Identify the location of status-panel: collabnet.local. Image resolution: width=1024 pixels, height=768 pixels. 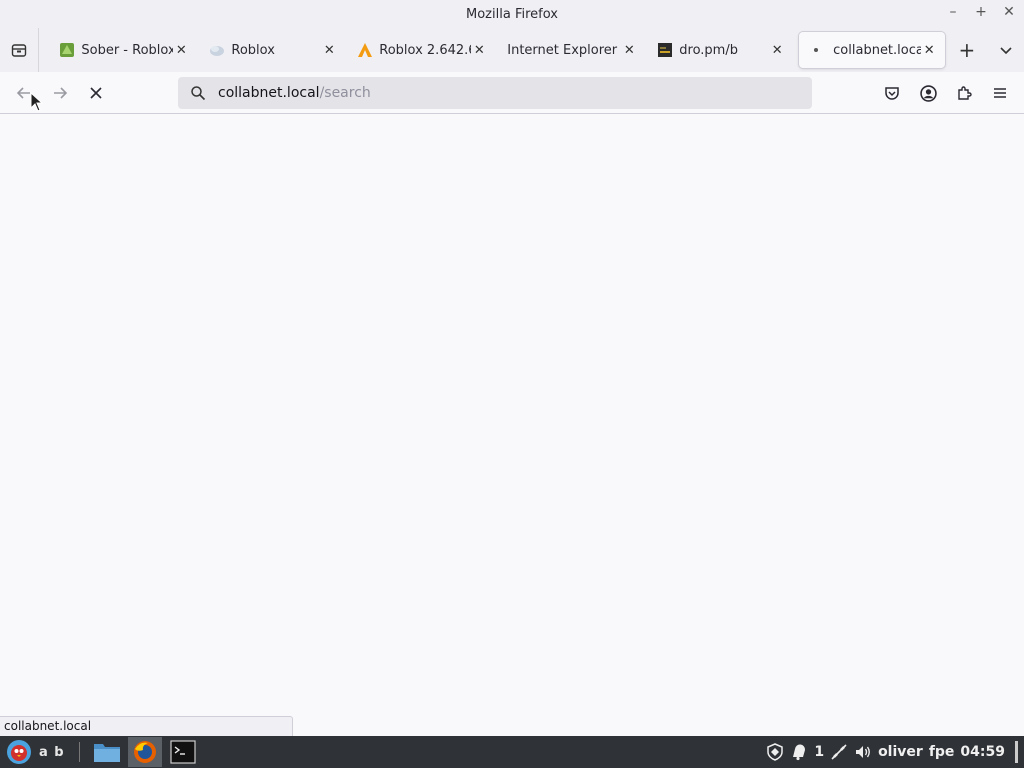
(146, 726).